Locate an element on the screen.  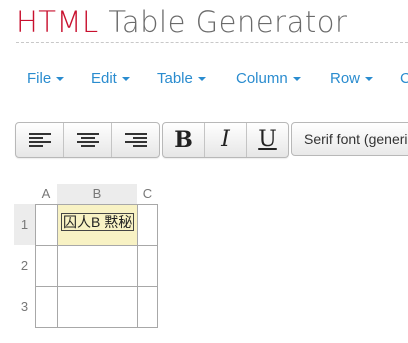
table-cell-c1 is located at coordinates (147, 224).